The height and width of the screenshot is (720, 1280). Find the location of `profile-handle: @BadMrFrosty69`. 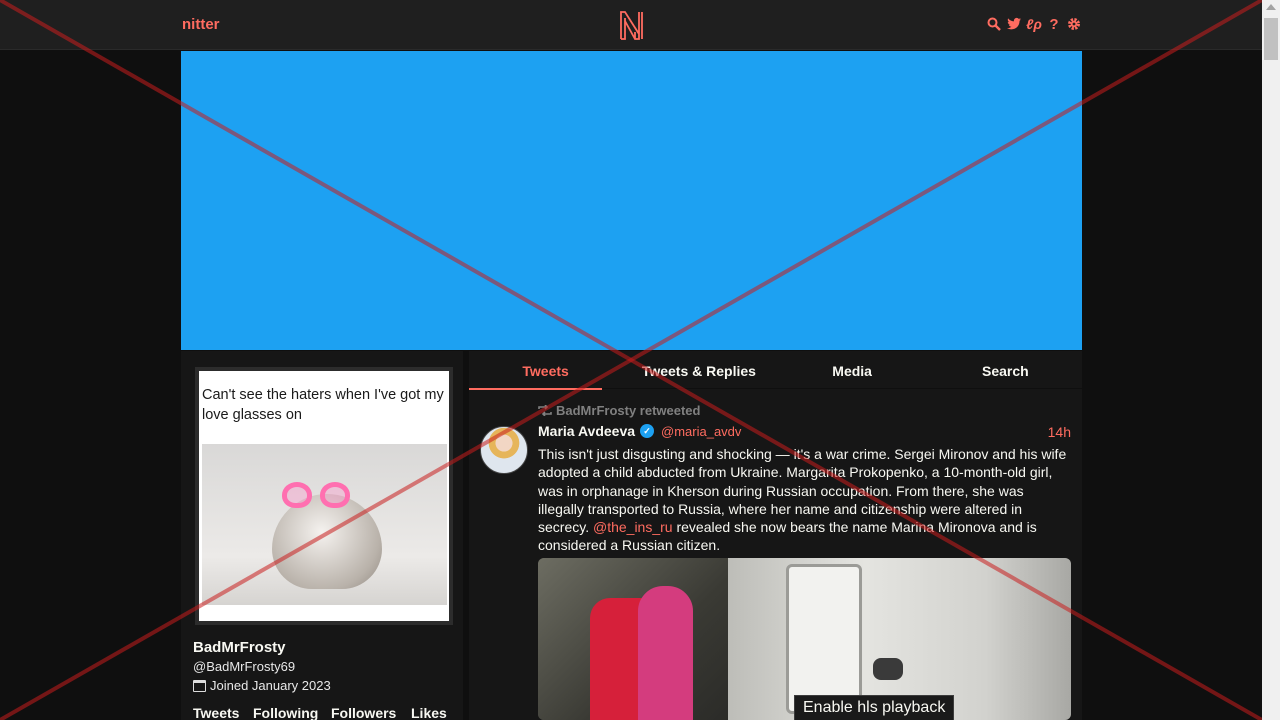

profile-handle: @BadMrFrosty69 is located at coordinates (244, 666).